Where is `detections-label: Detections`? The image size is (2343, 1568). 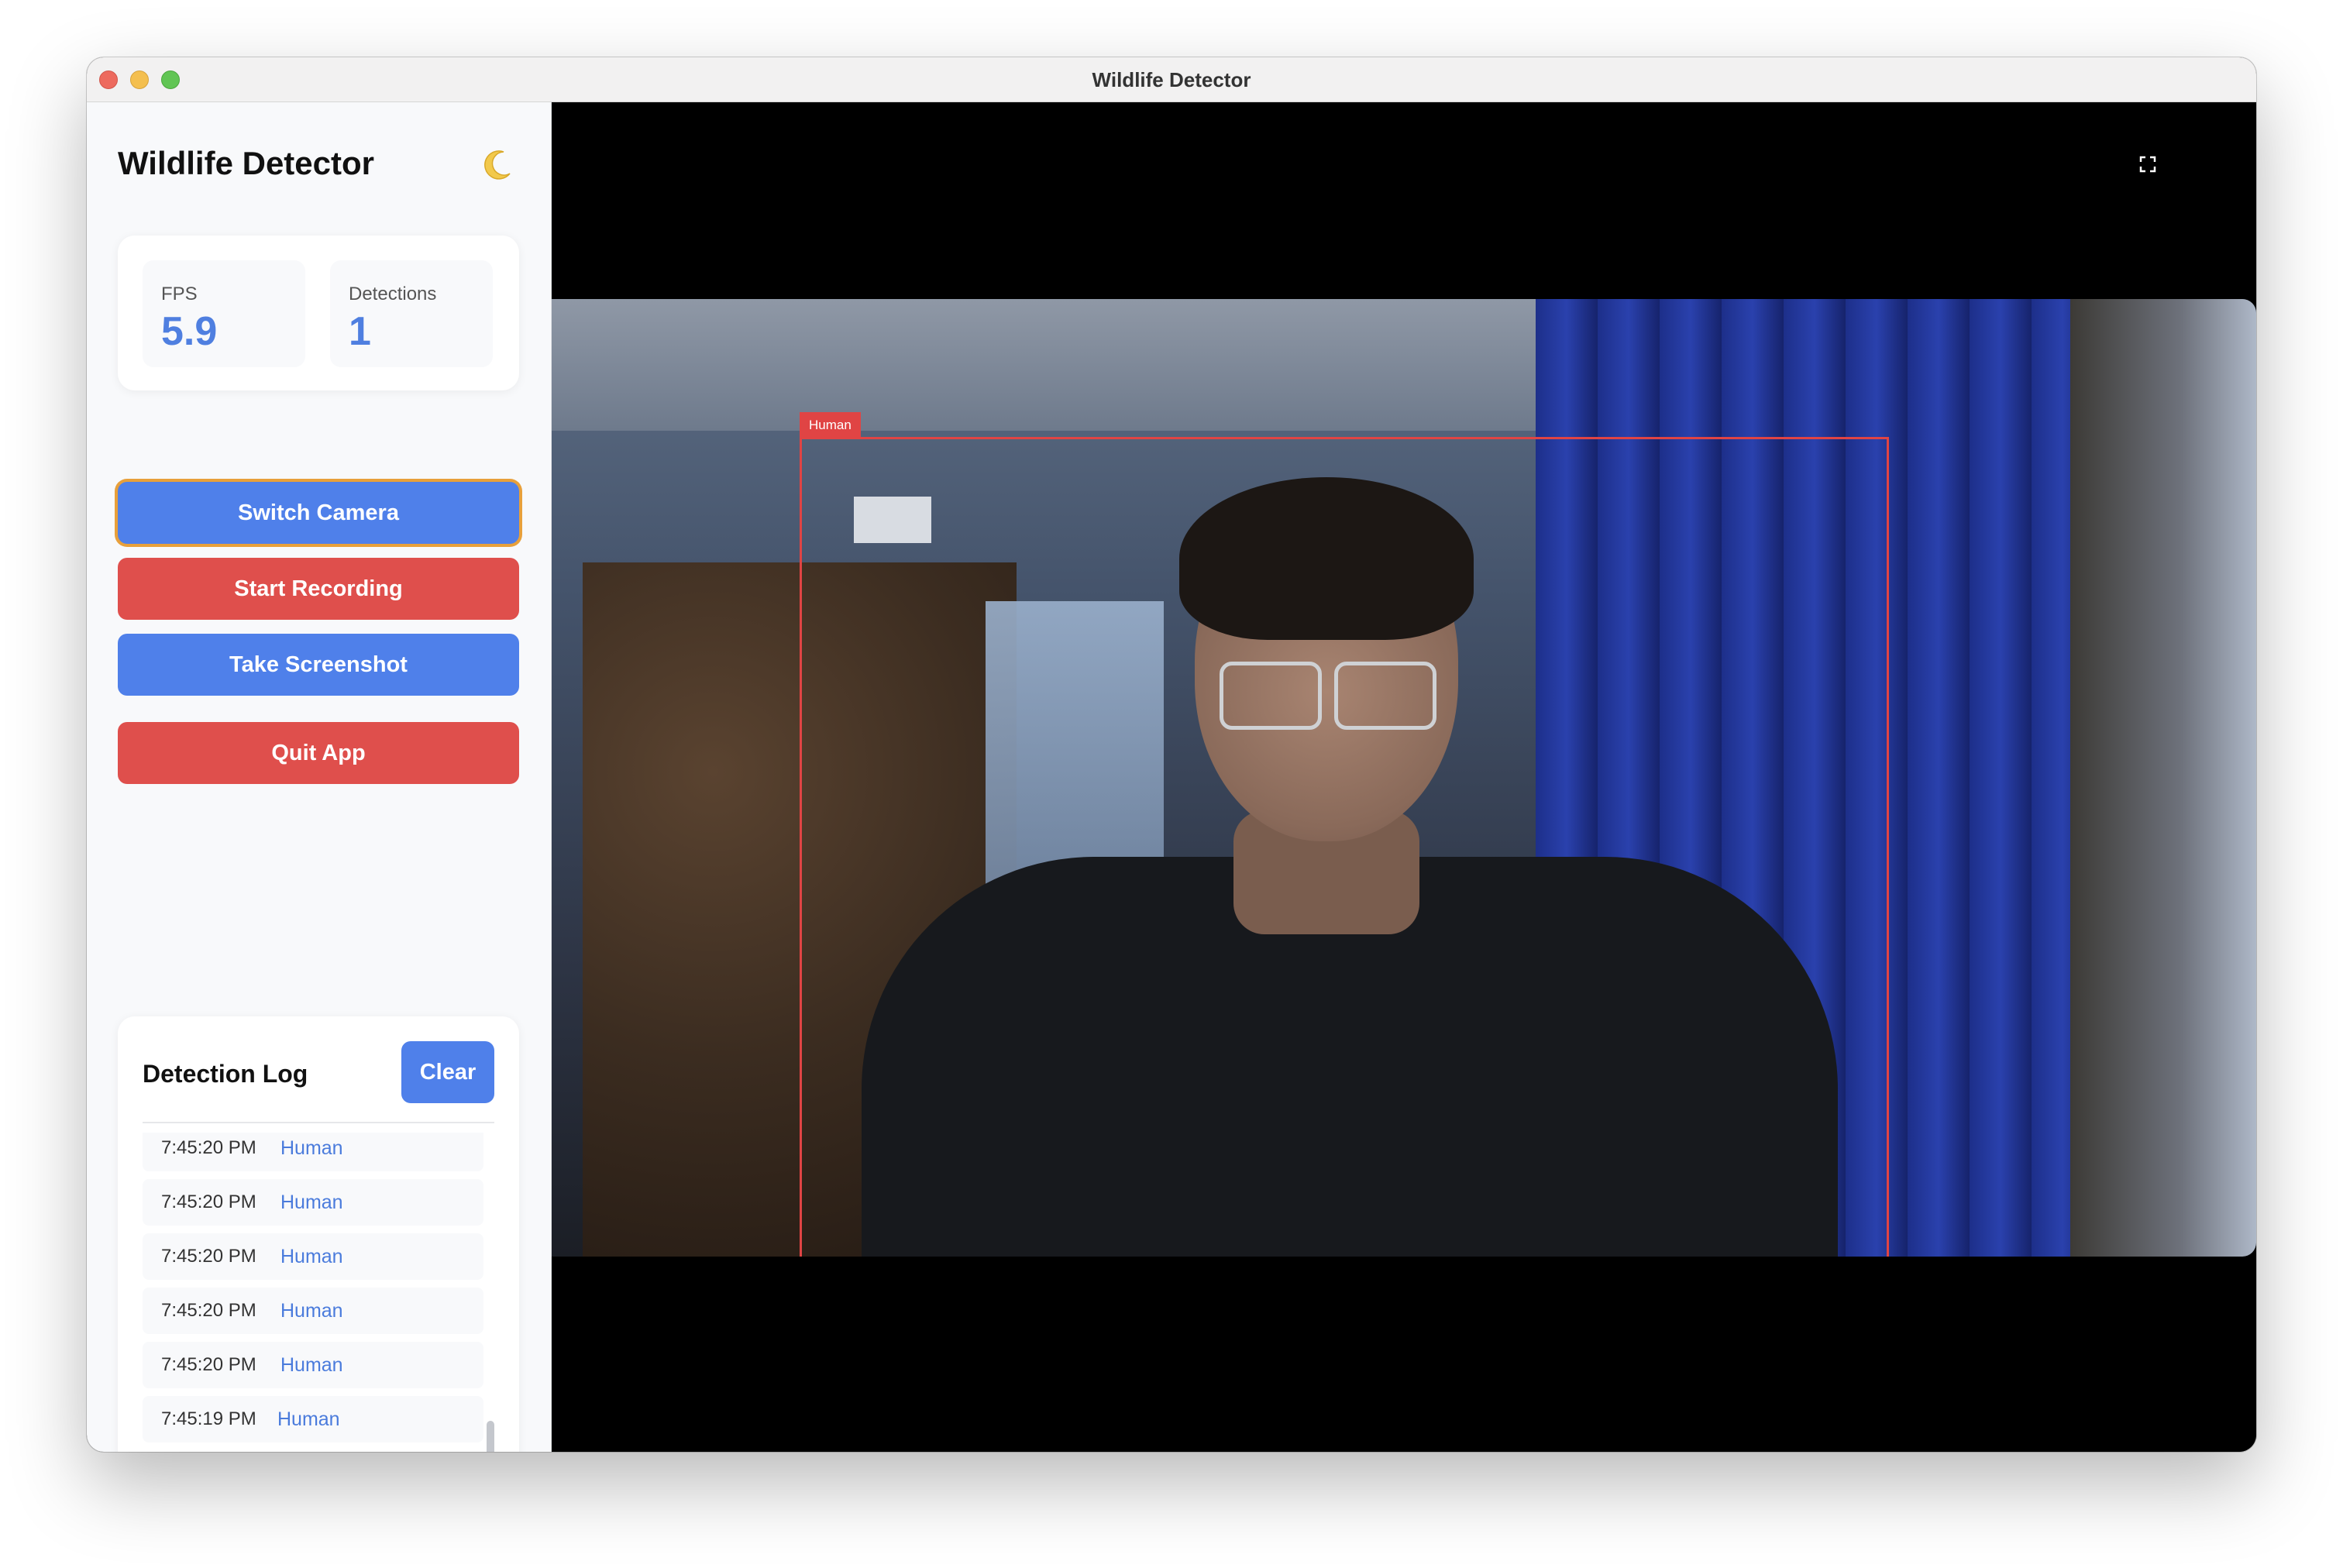 detections-label: Detections is located at coordinates (393, 294).